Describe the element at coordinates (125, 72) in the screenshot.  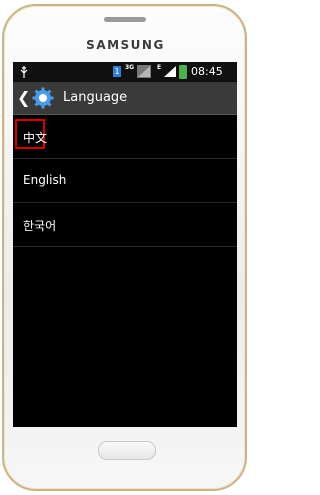
I see `status-bar: 1 3G E 08:45` at that location.